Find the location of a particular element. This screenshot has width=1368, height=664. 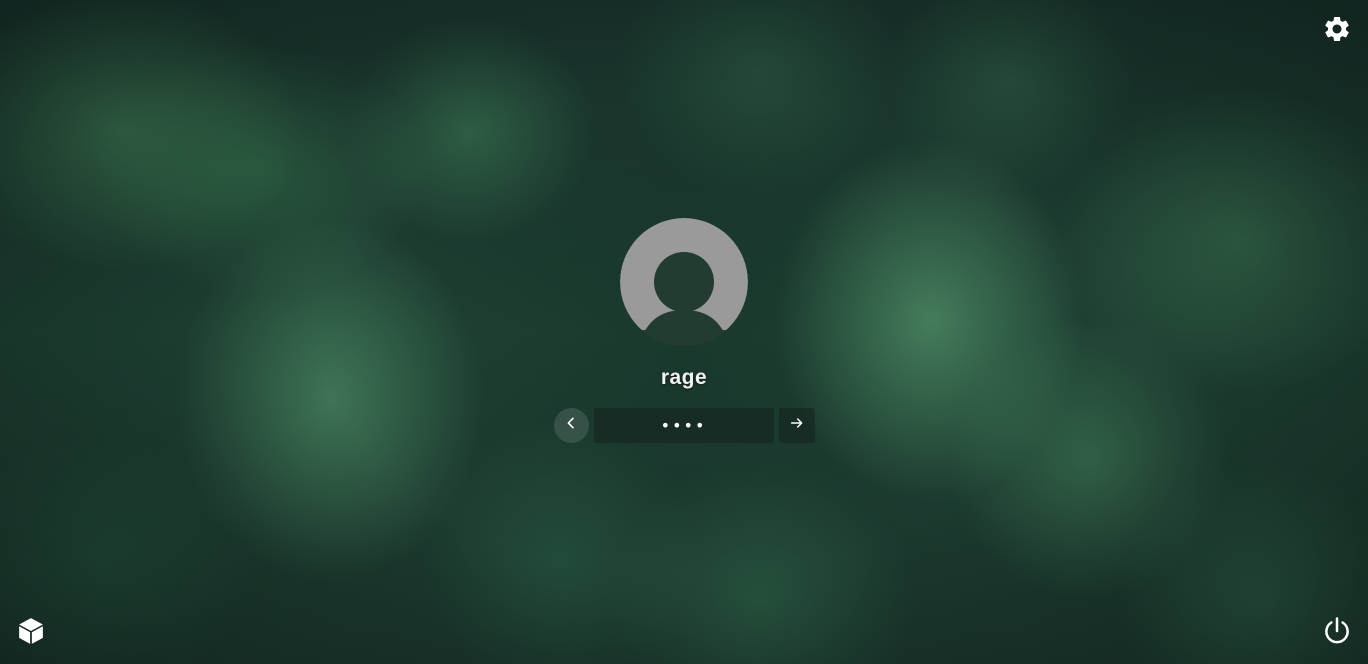

back-button is located at coordinates (571, 425).